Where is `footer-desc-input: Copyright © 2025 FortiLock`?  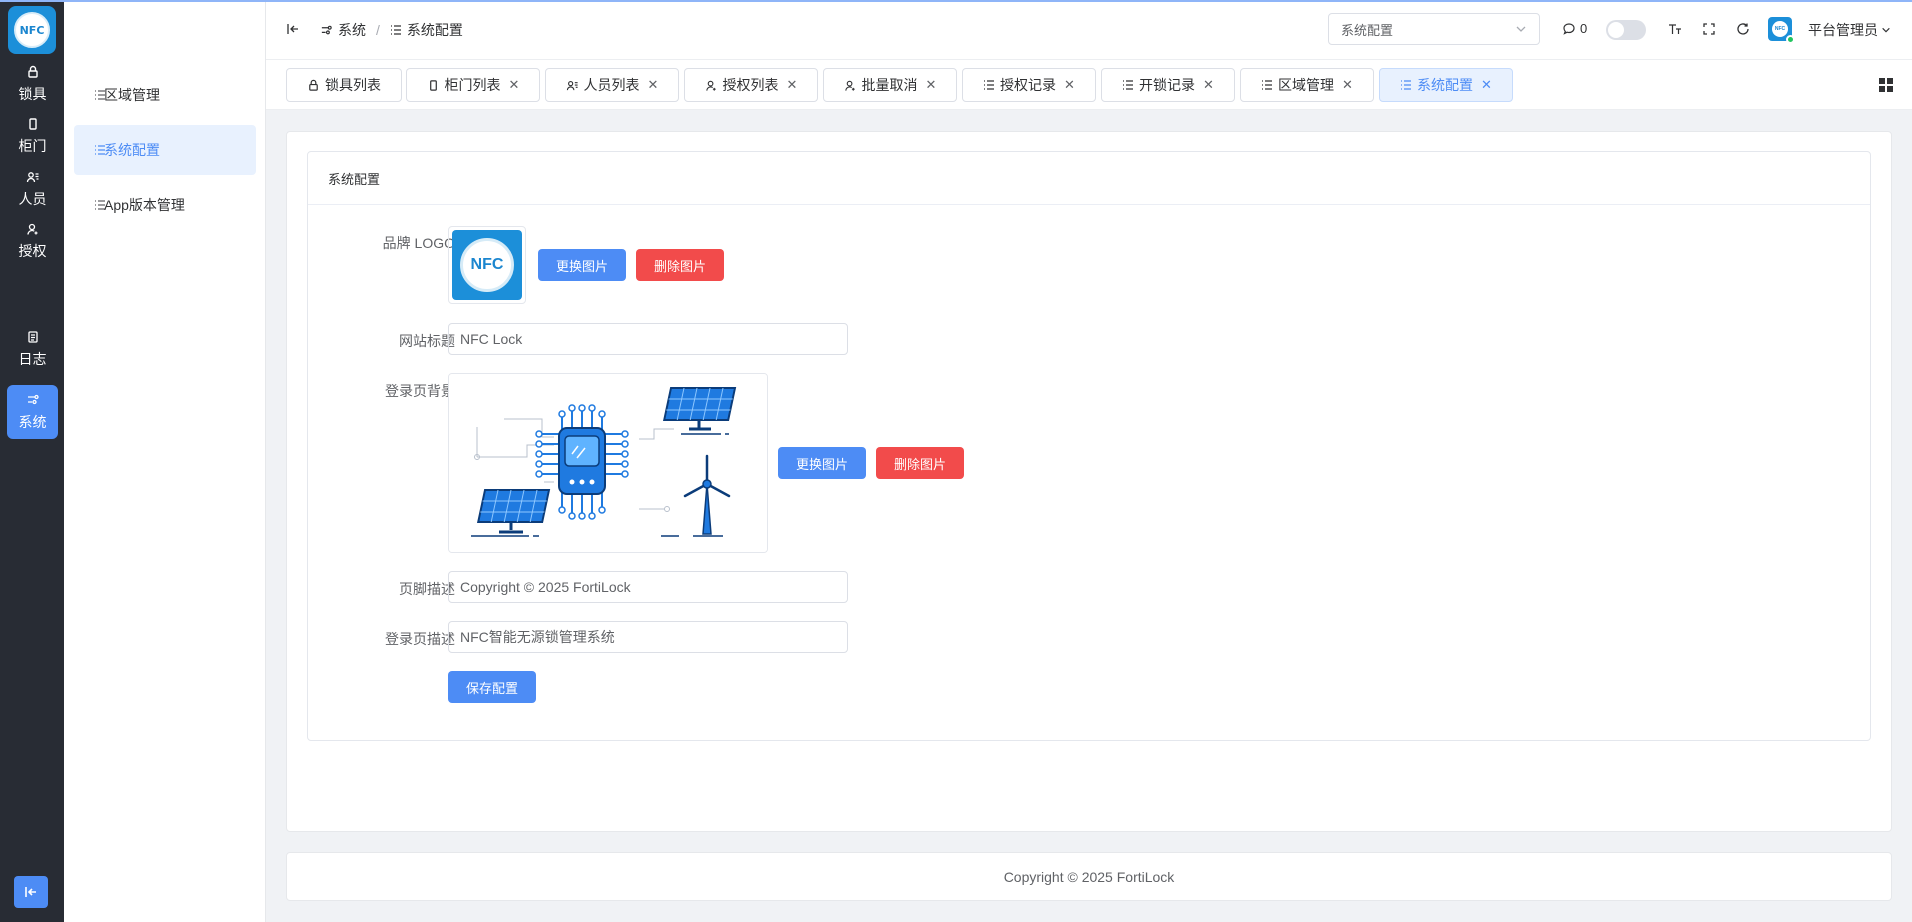
footer-desc-input: Copyright © 2025 FortiLock is located at coordinates (648, 587).